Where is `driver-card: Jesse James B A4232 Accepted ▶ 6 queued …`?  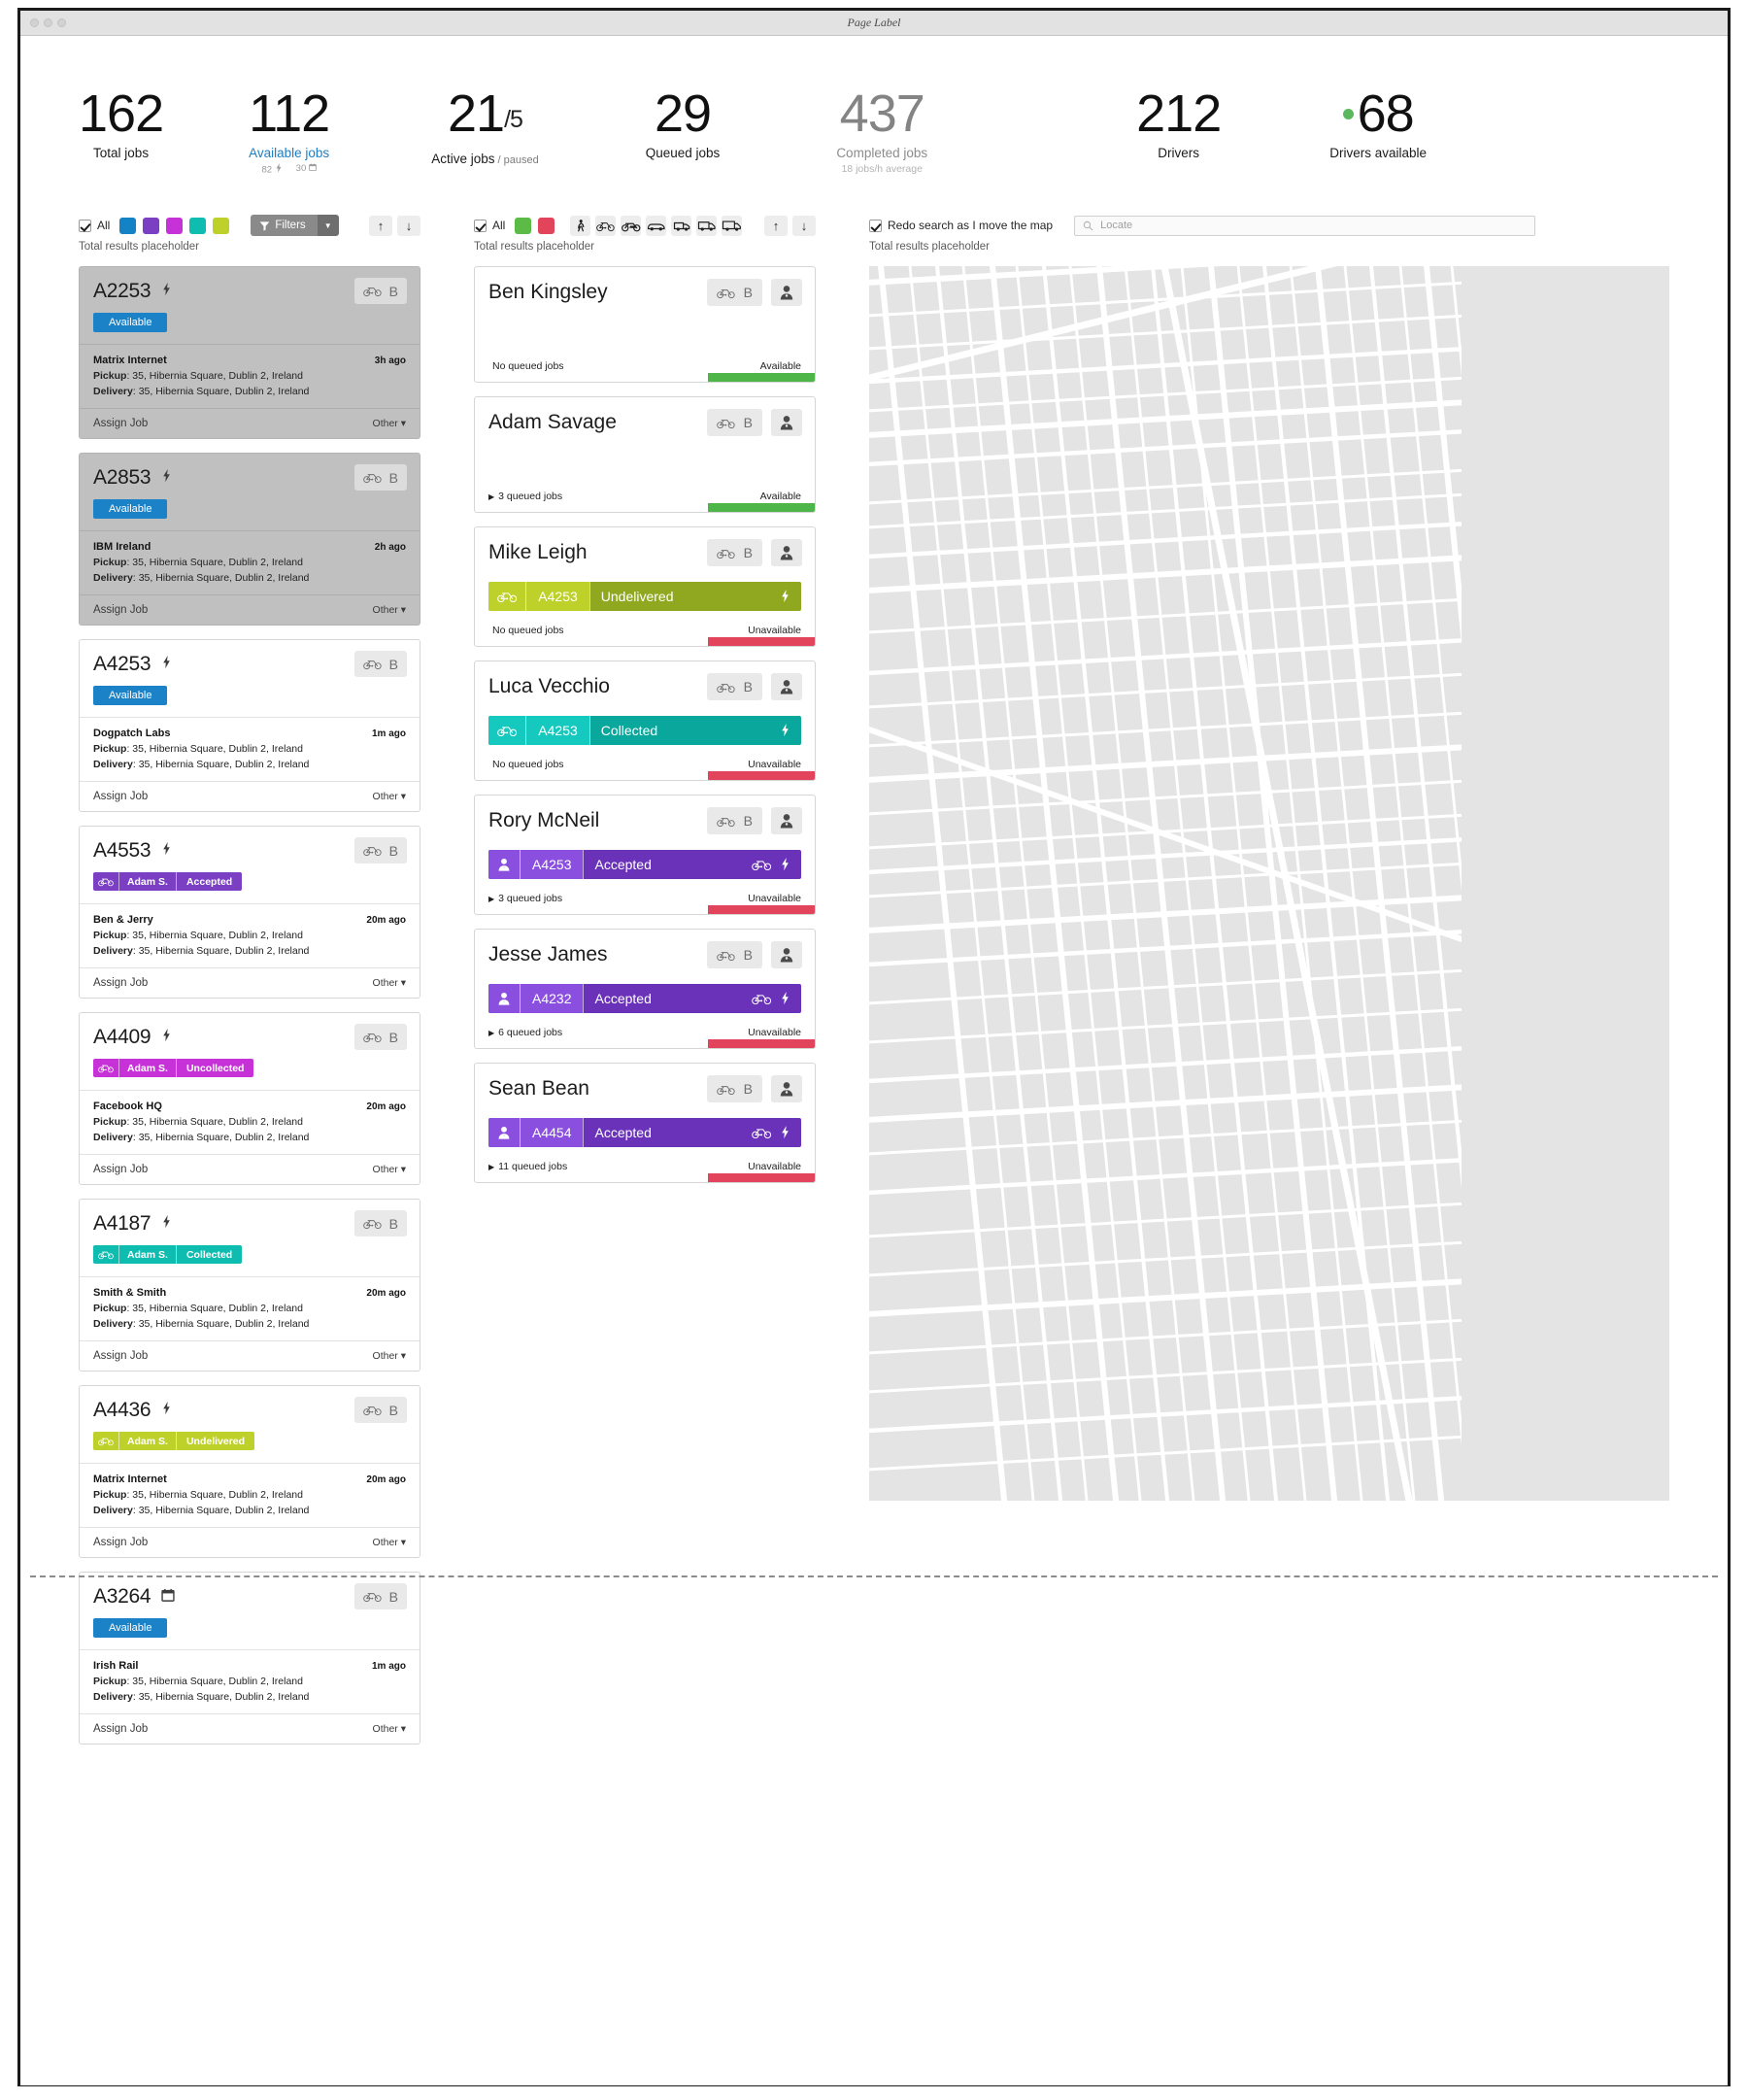 driver-card: Jesse James B A4232 Accepted ▶ 6 queued … is located at coordinates (645, 989).